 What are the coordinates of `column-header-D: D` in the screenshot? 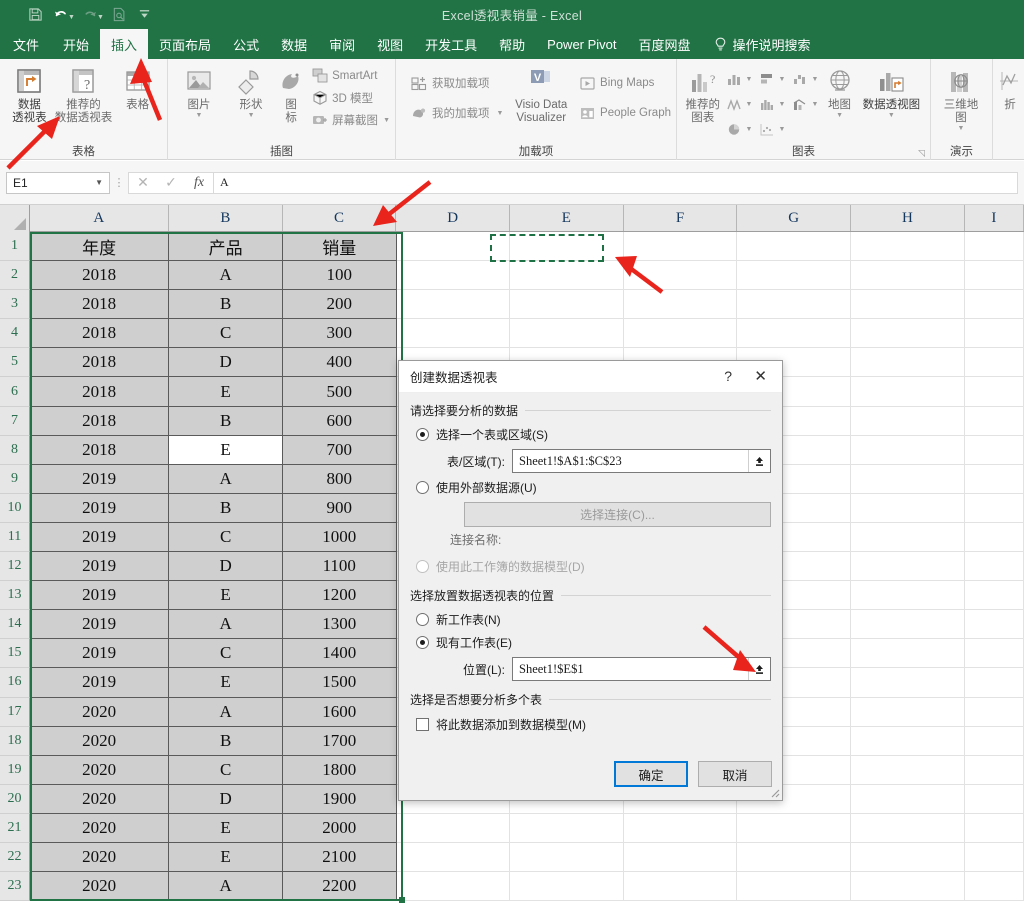 It's located at (453, 218).